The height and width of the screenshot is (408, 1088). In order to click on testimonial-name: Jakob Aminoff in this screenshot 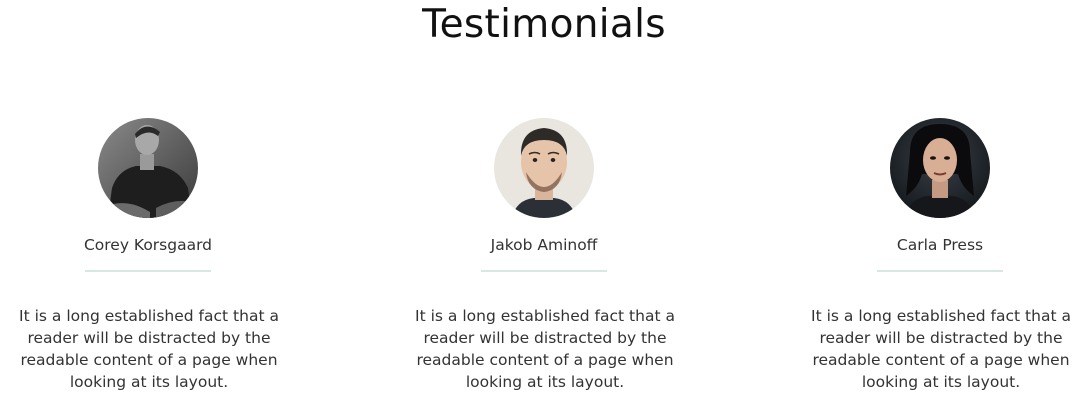, I will do `click(544, 245)`.